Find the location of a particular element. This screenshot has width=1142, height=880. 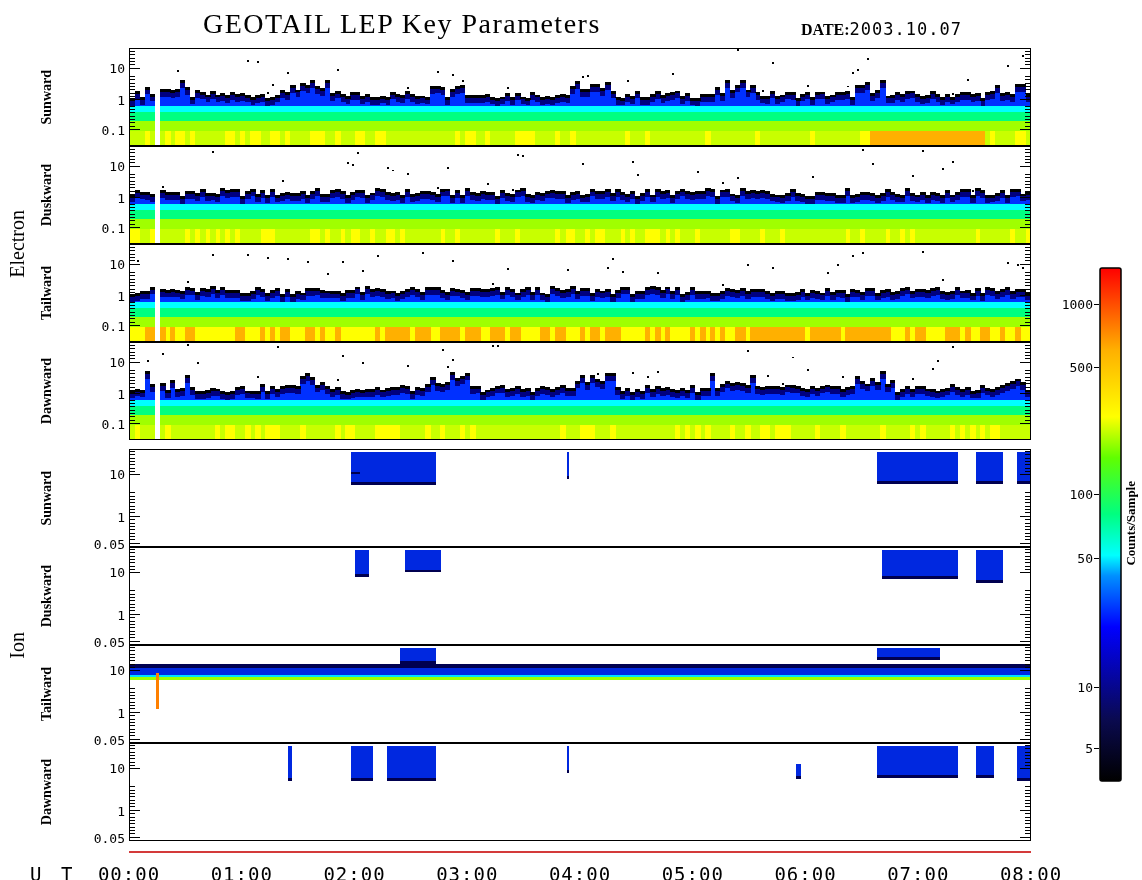

scale-tick-label: 10 is located at coordinates (1085, 687).